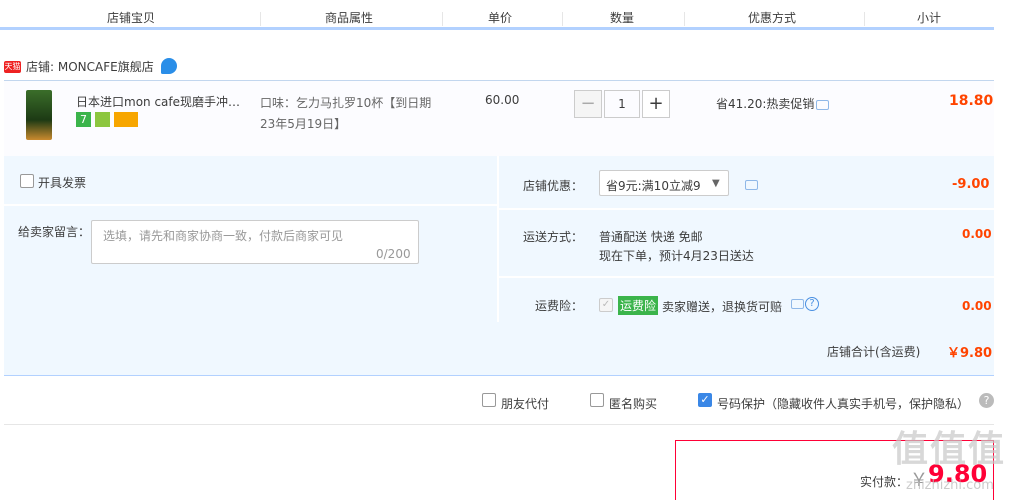 The image size is (1036, 500). Describe the element at coordinates (83, 119) in the screenshot. I see `seven-day-return-icon: 7` at that location.